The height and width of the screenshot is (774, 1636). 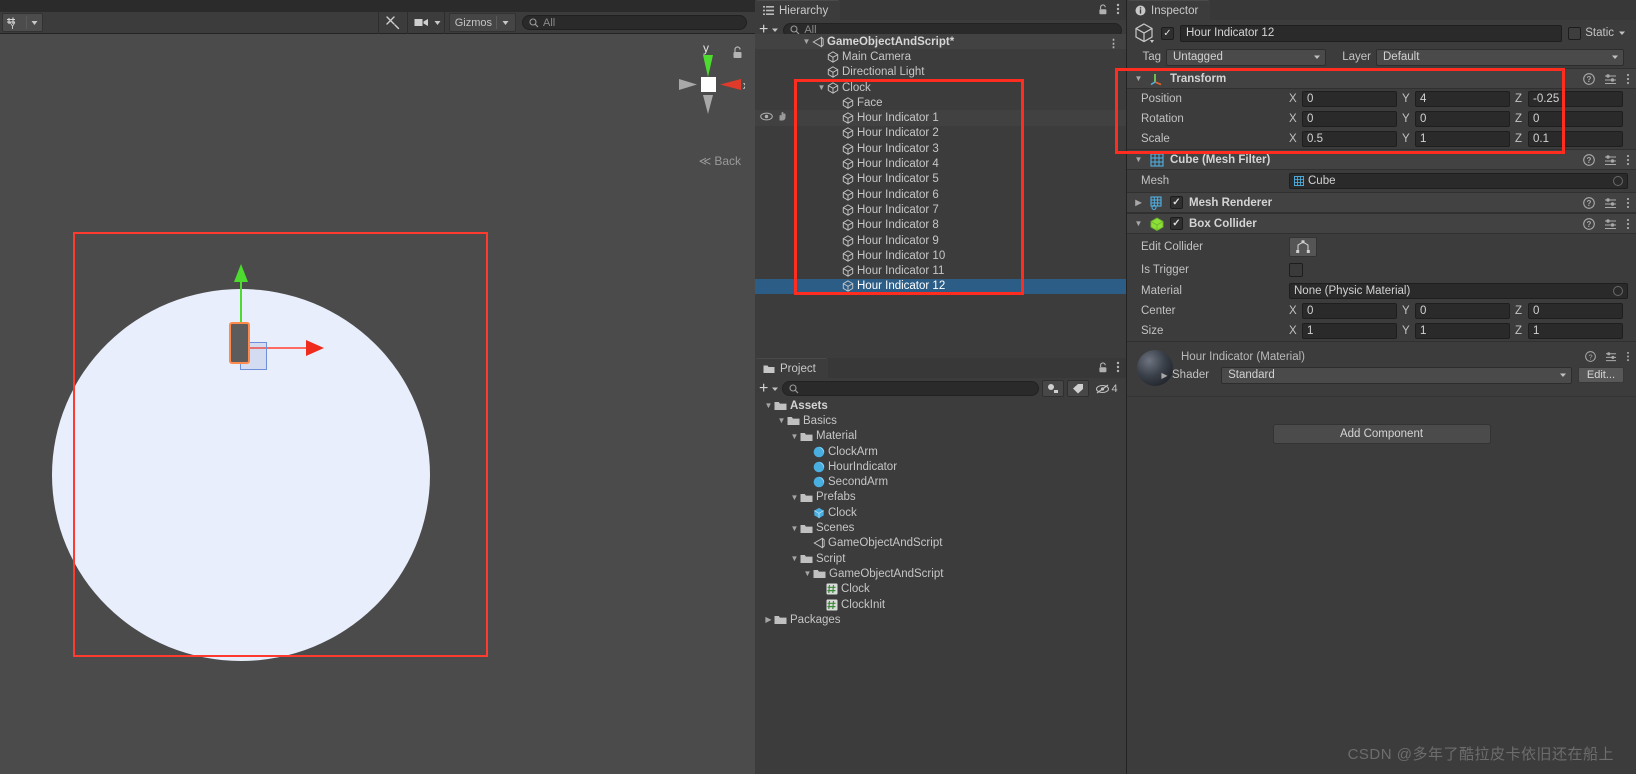 What do you see at coordinates (1114, 43) in the screenshot?
I see `scene-row-menu-icon: ⋮` at bounding box center [1114, 43].